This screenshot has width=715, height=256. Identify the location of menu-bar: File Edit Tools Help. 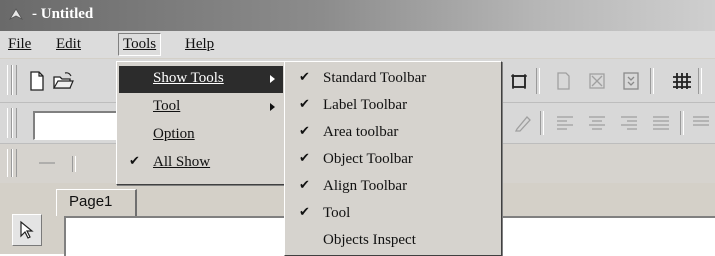
(357, 44).